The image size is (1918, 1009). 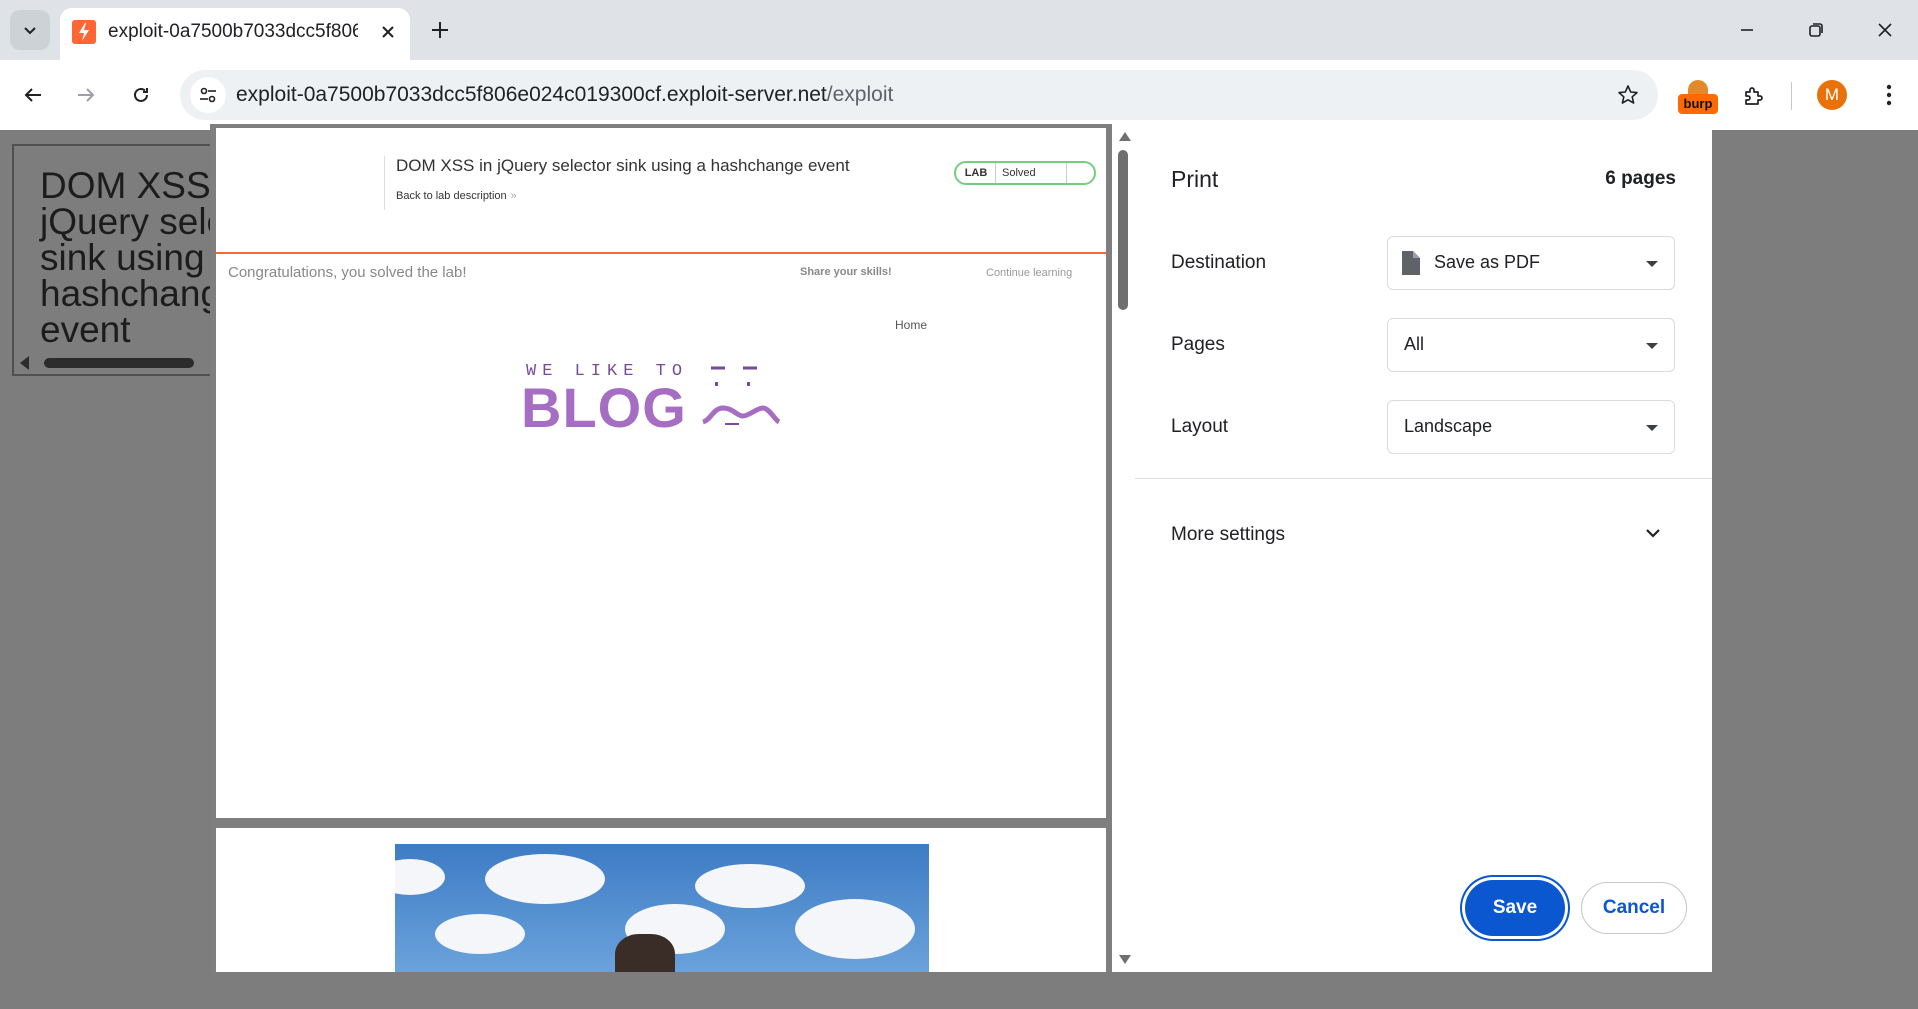 What do you see at coordinates (84, 32) in the screenshot?
I see `burp-favicon-icon` at bounding box center [84, 32].